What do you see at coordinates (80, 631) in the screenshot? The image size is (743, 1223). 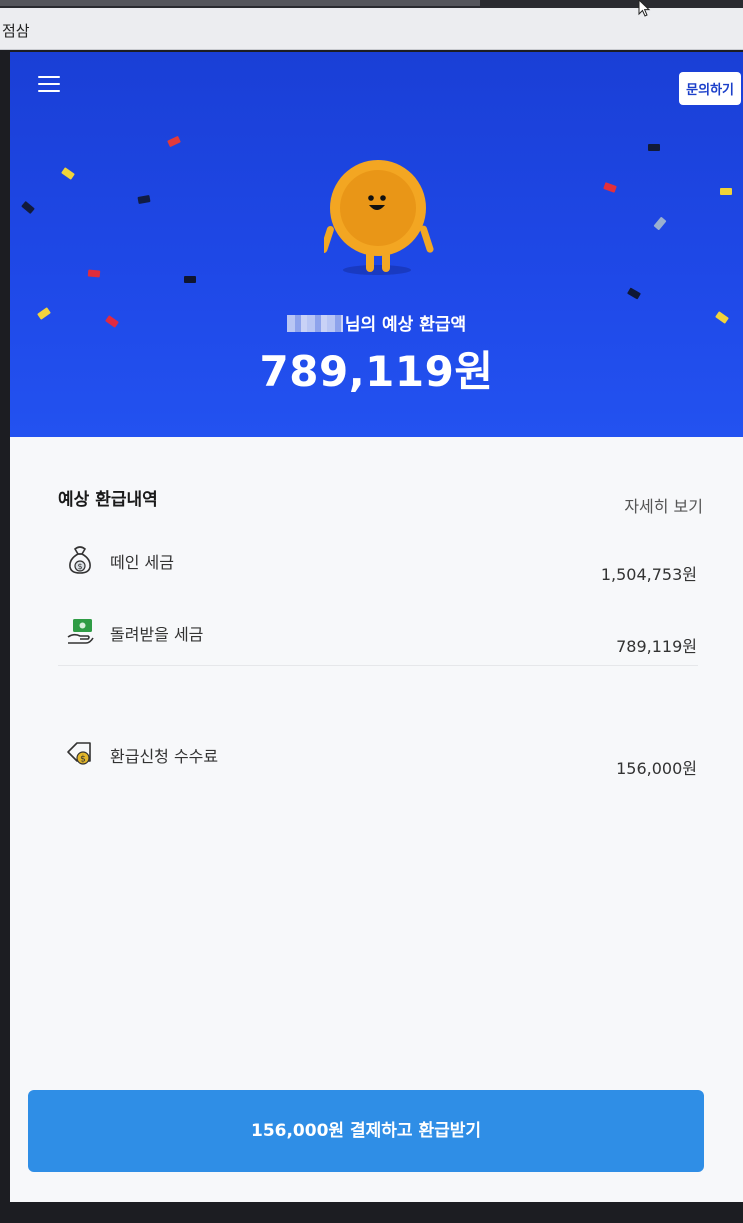 I see `cash-hand-icon` at bounding box center [80, 631].